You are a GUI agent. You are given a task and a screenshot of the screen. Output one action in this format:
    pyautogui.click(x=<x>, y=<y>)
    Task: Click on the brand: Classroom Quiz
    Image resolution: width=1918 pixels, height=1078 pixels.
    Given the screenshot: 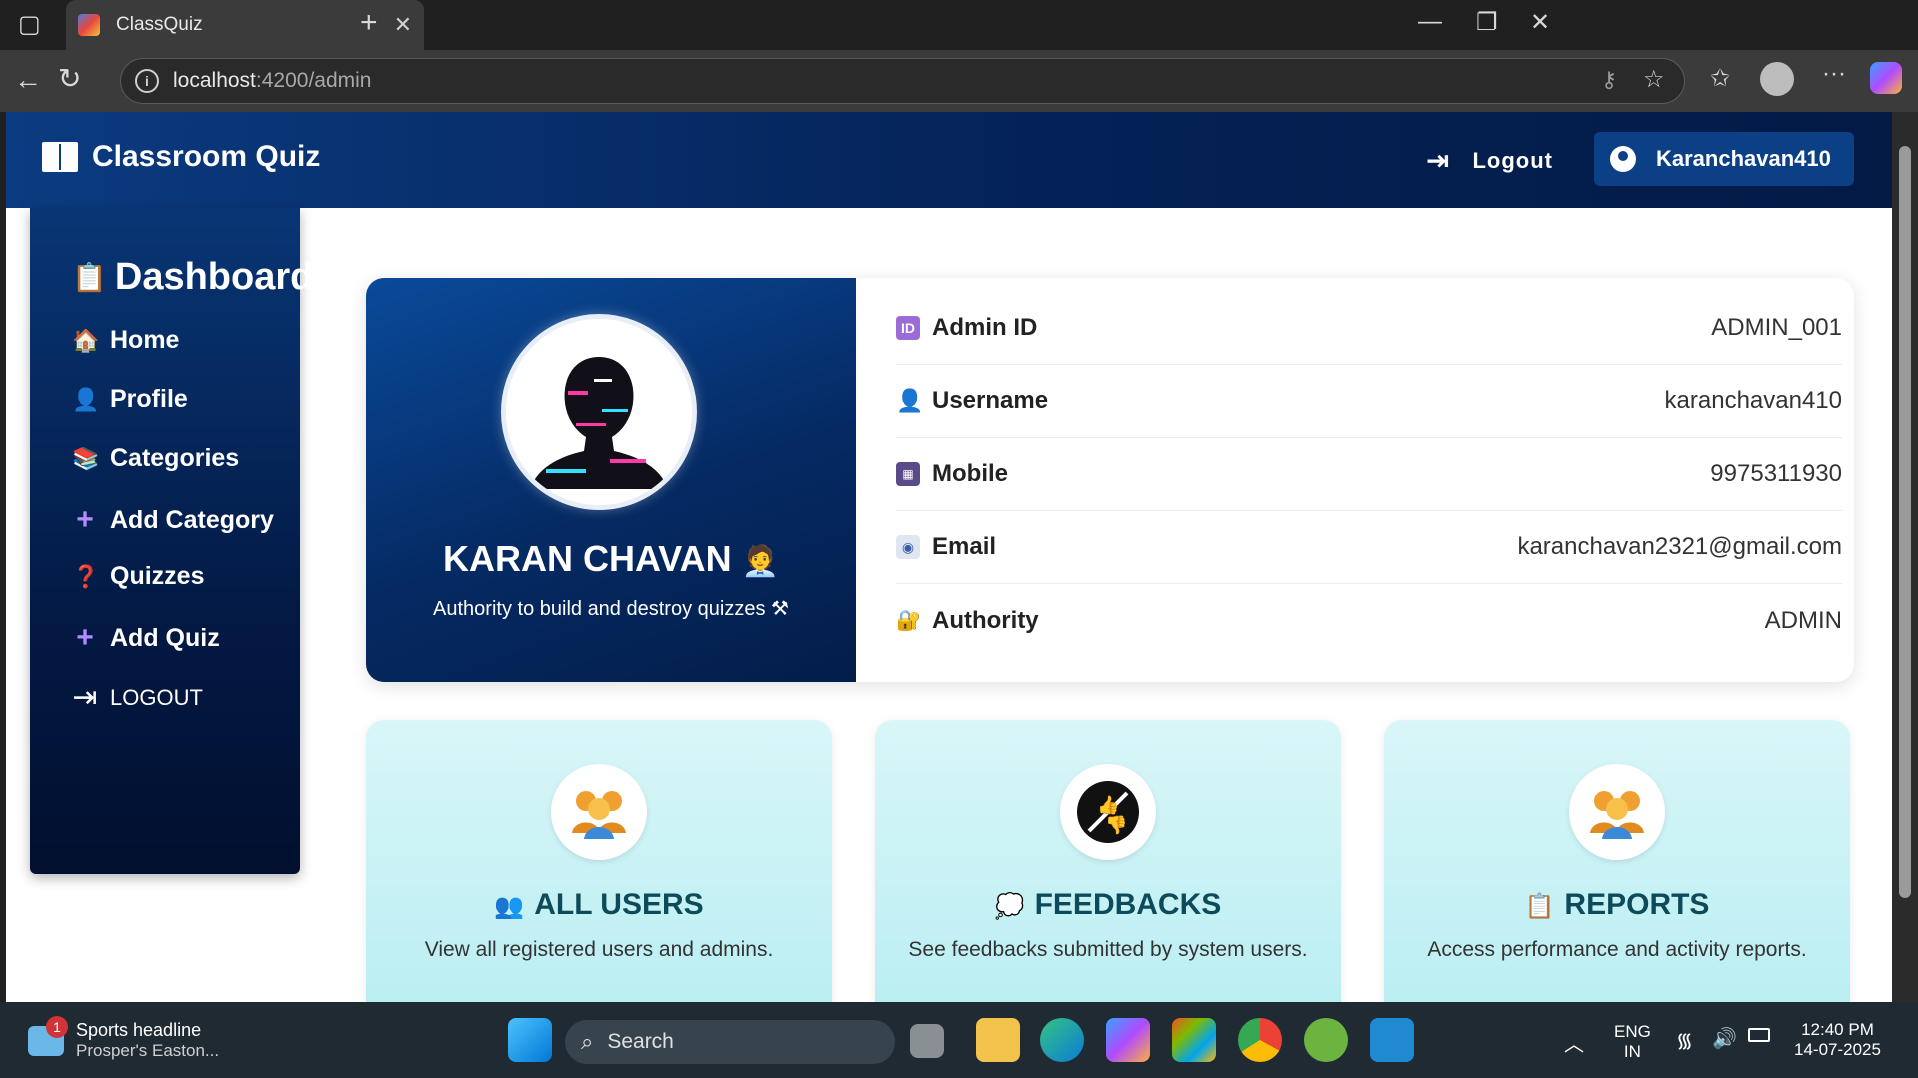 What is the action you would take?
    pyautogui.click(x=181, y=157)
    